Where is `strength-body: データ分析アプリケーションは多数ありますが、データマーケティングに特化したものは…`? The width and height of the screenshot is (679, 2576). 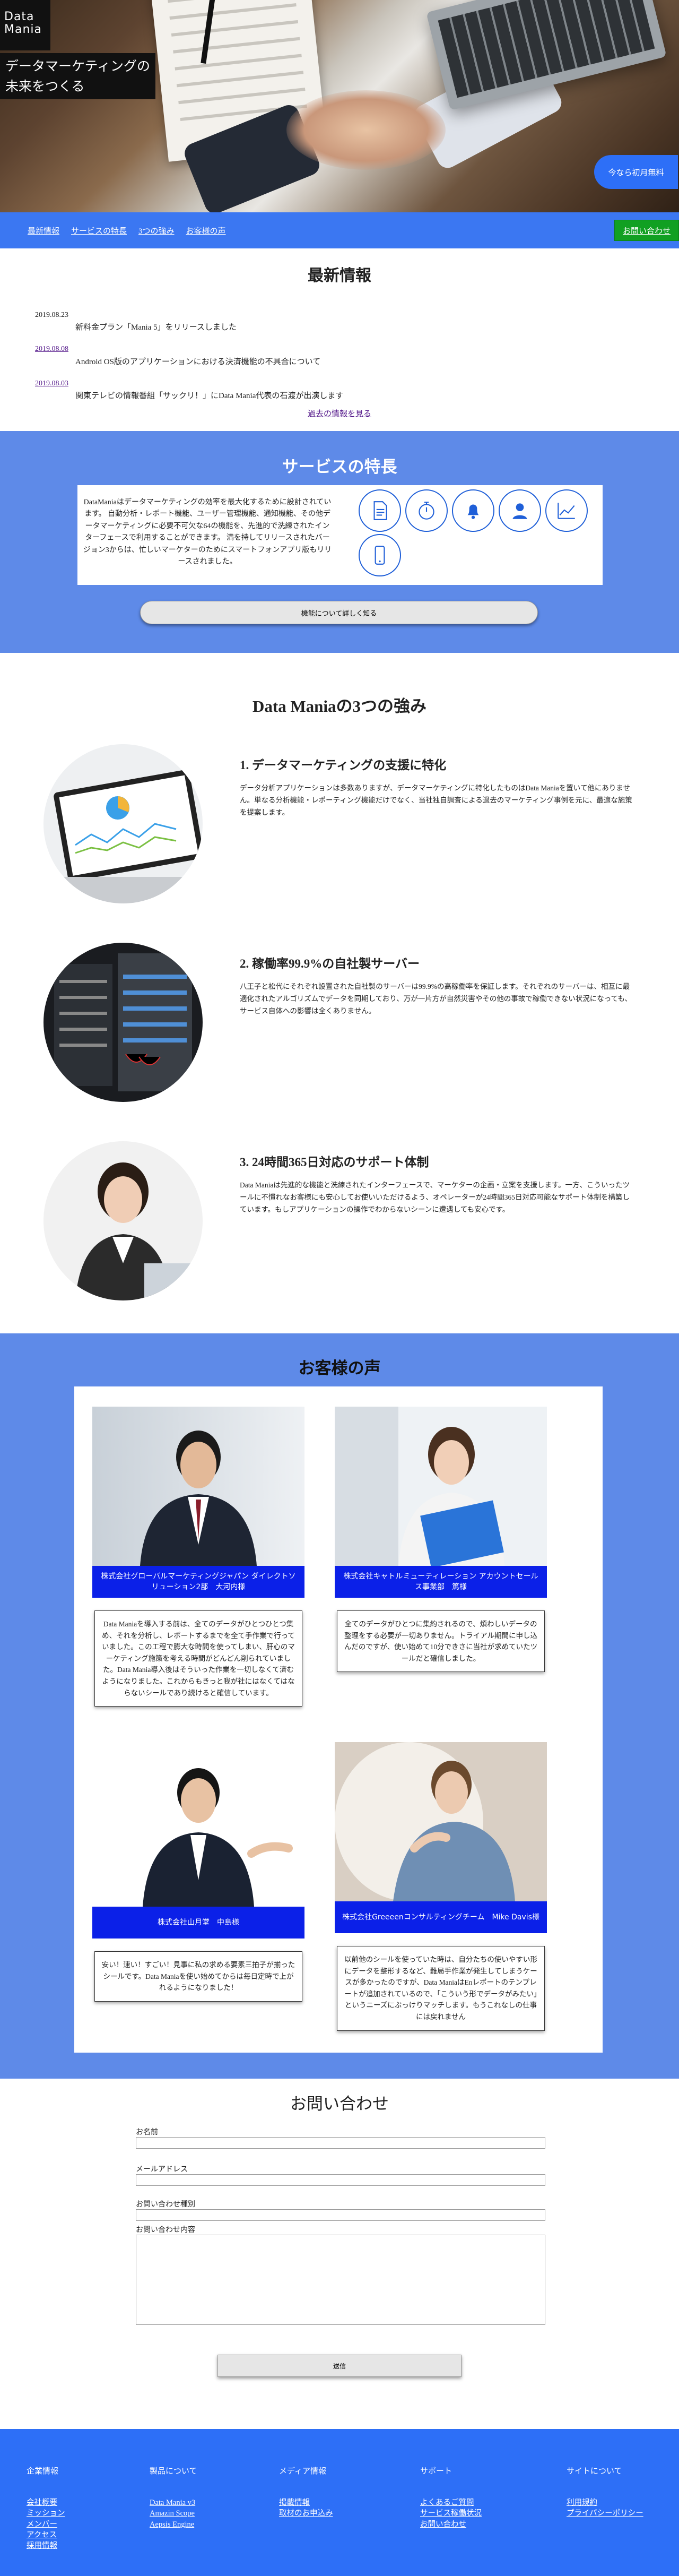 strength-body: データ分析アプリケーションは多数ありますが、データマーケティングに特化したものは… is located at coordinates (436, 800).